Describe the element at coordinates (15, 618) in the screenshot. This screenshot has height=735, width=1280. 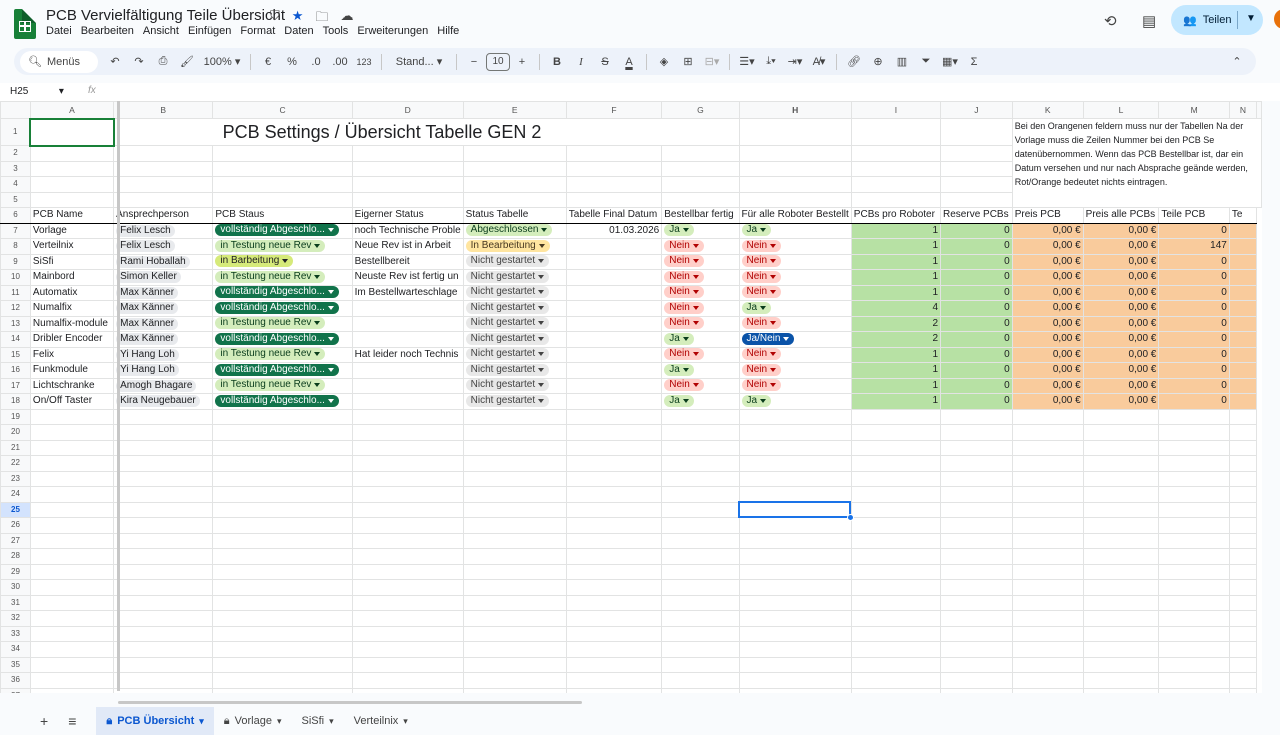
I see `row-header-32: 32` at that location.